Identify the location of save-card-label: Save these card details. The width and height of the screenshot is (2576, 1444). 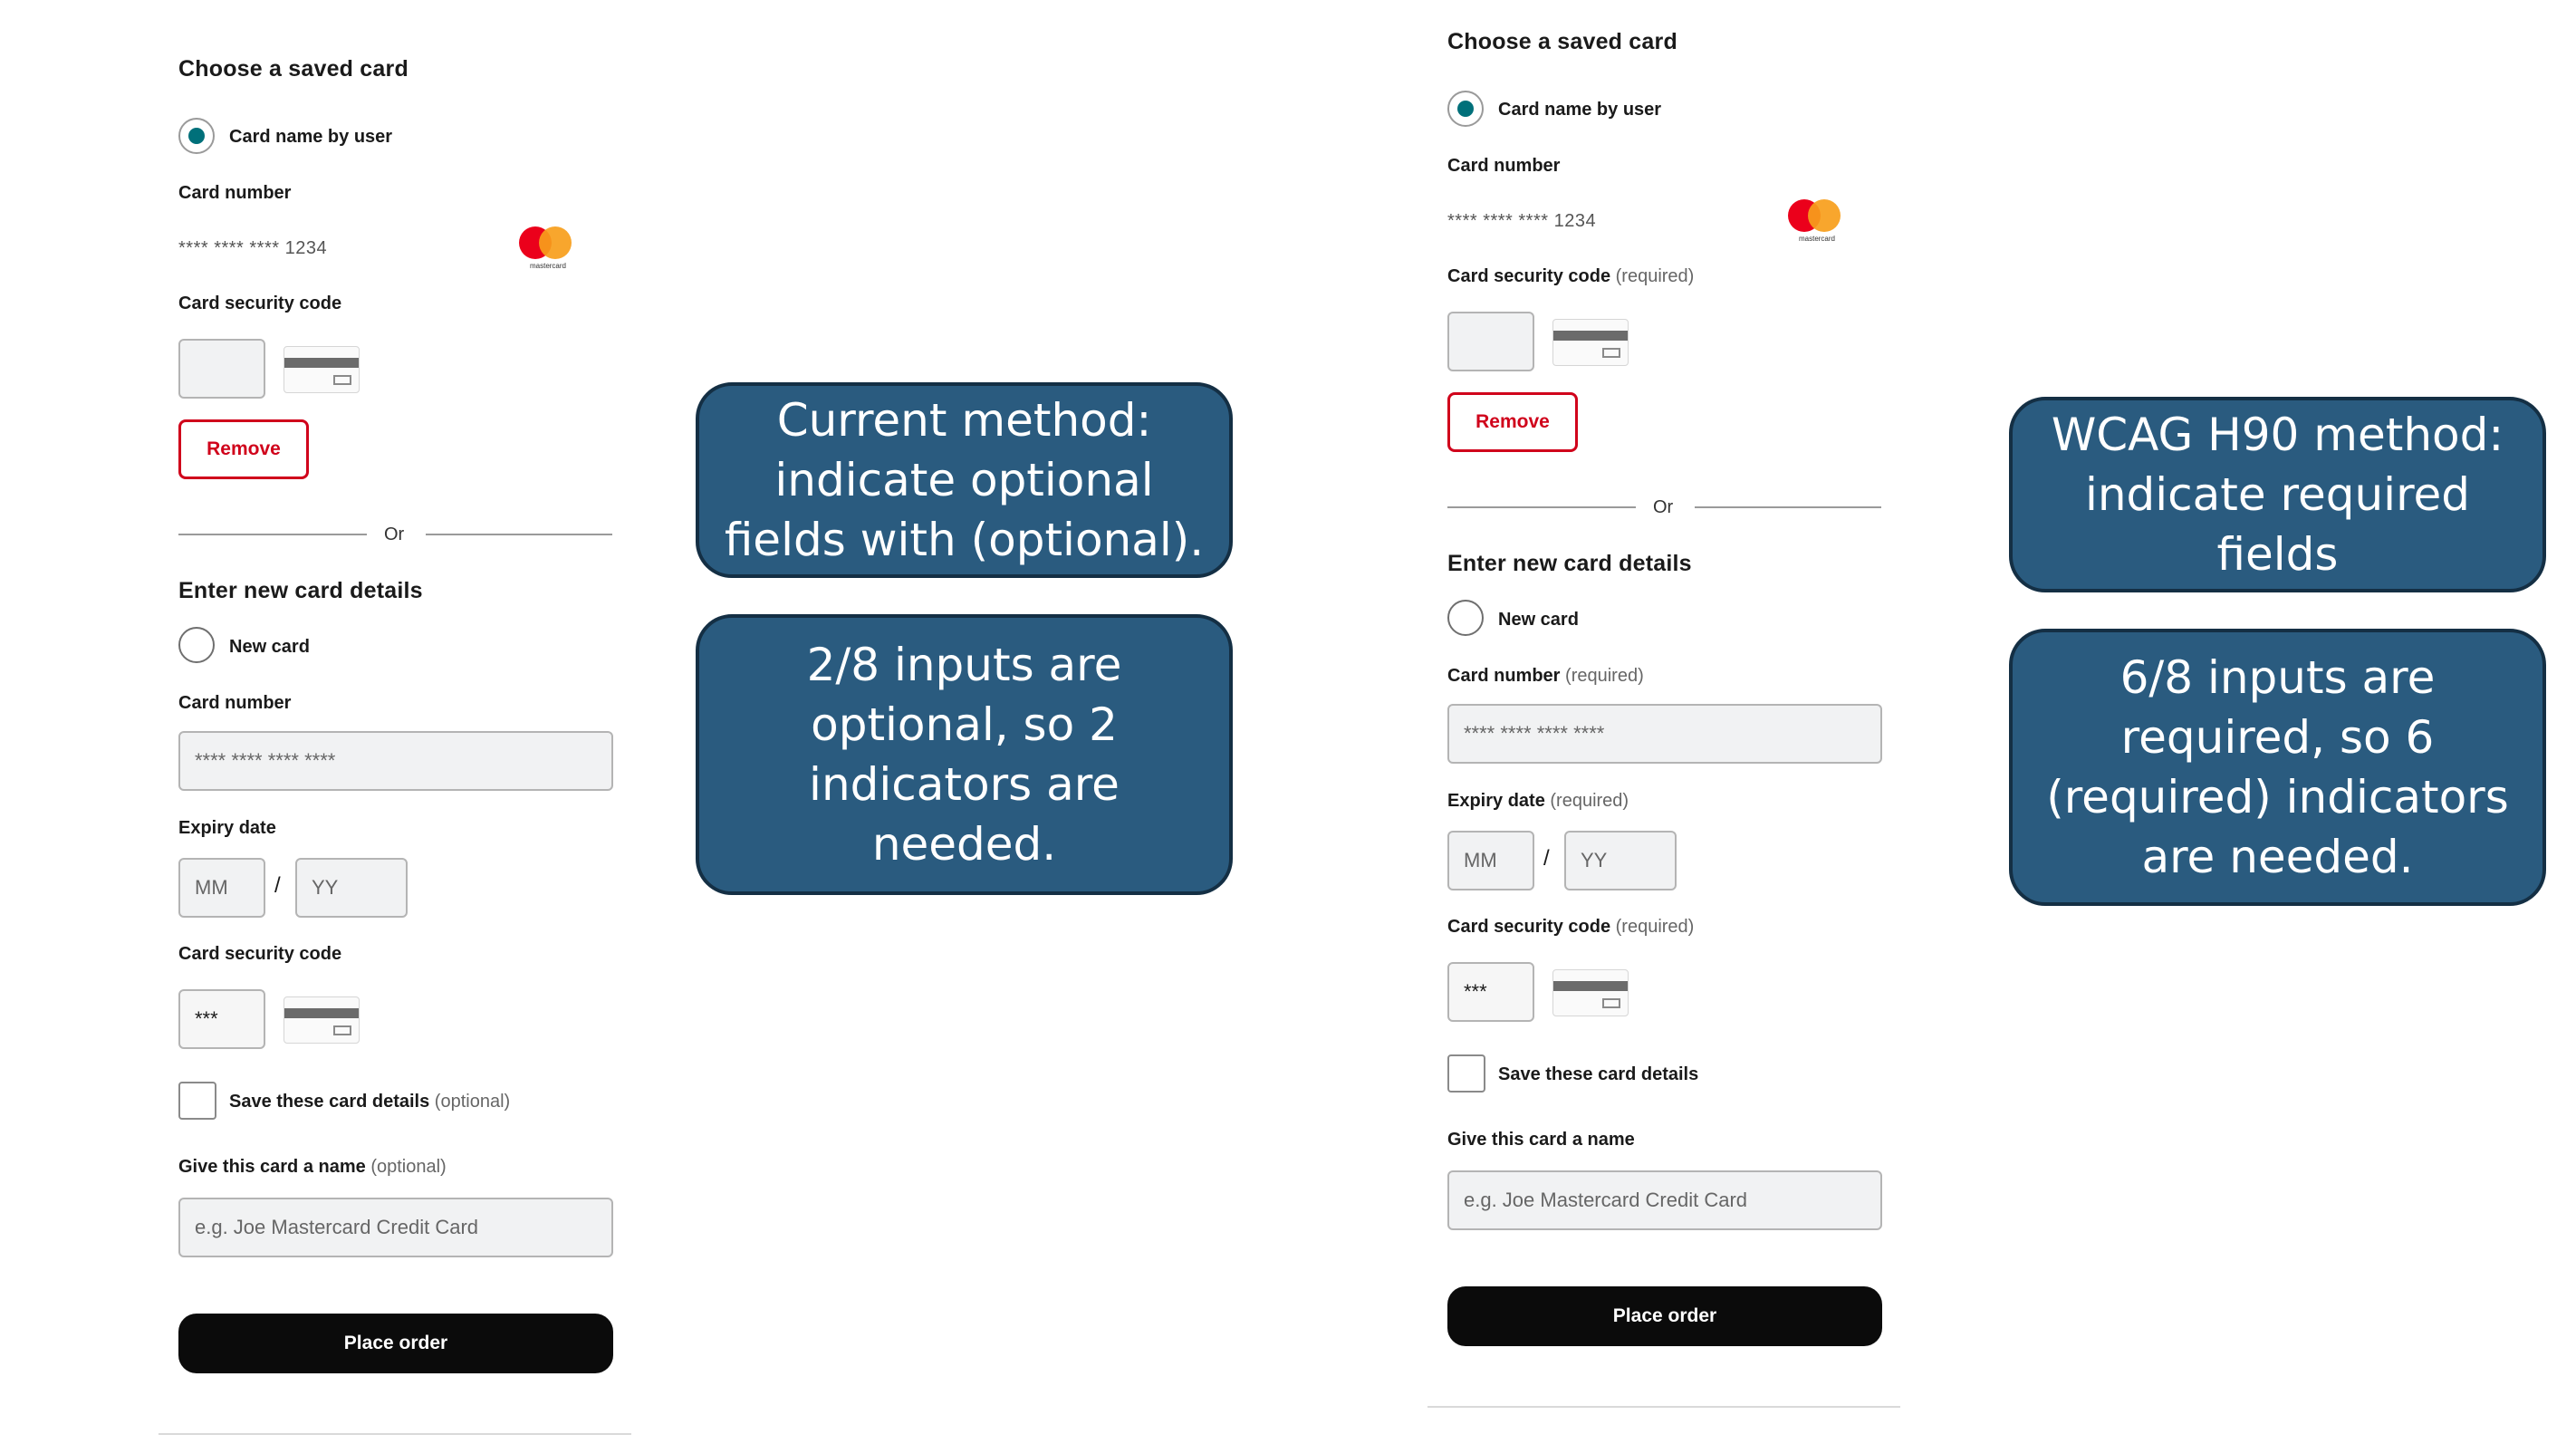
(1598, 1074).